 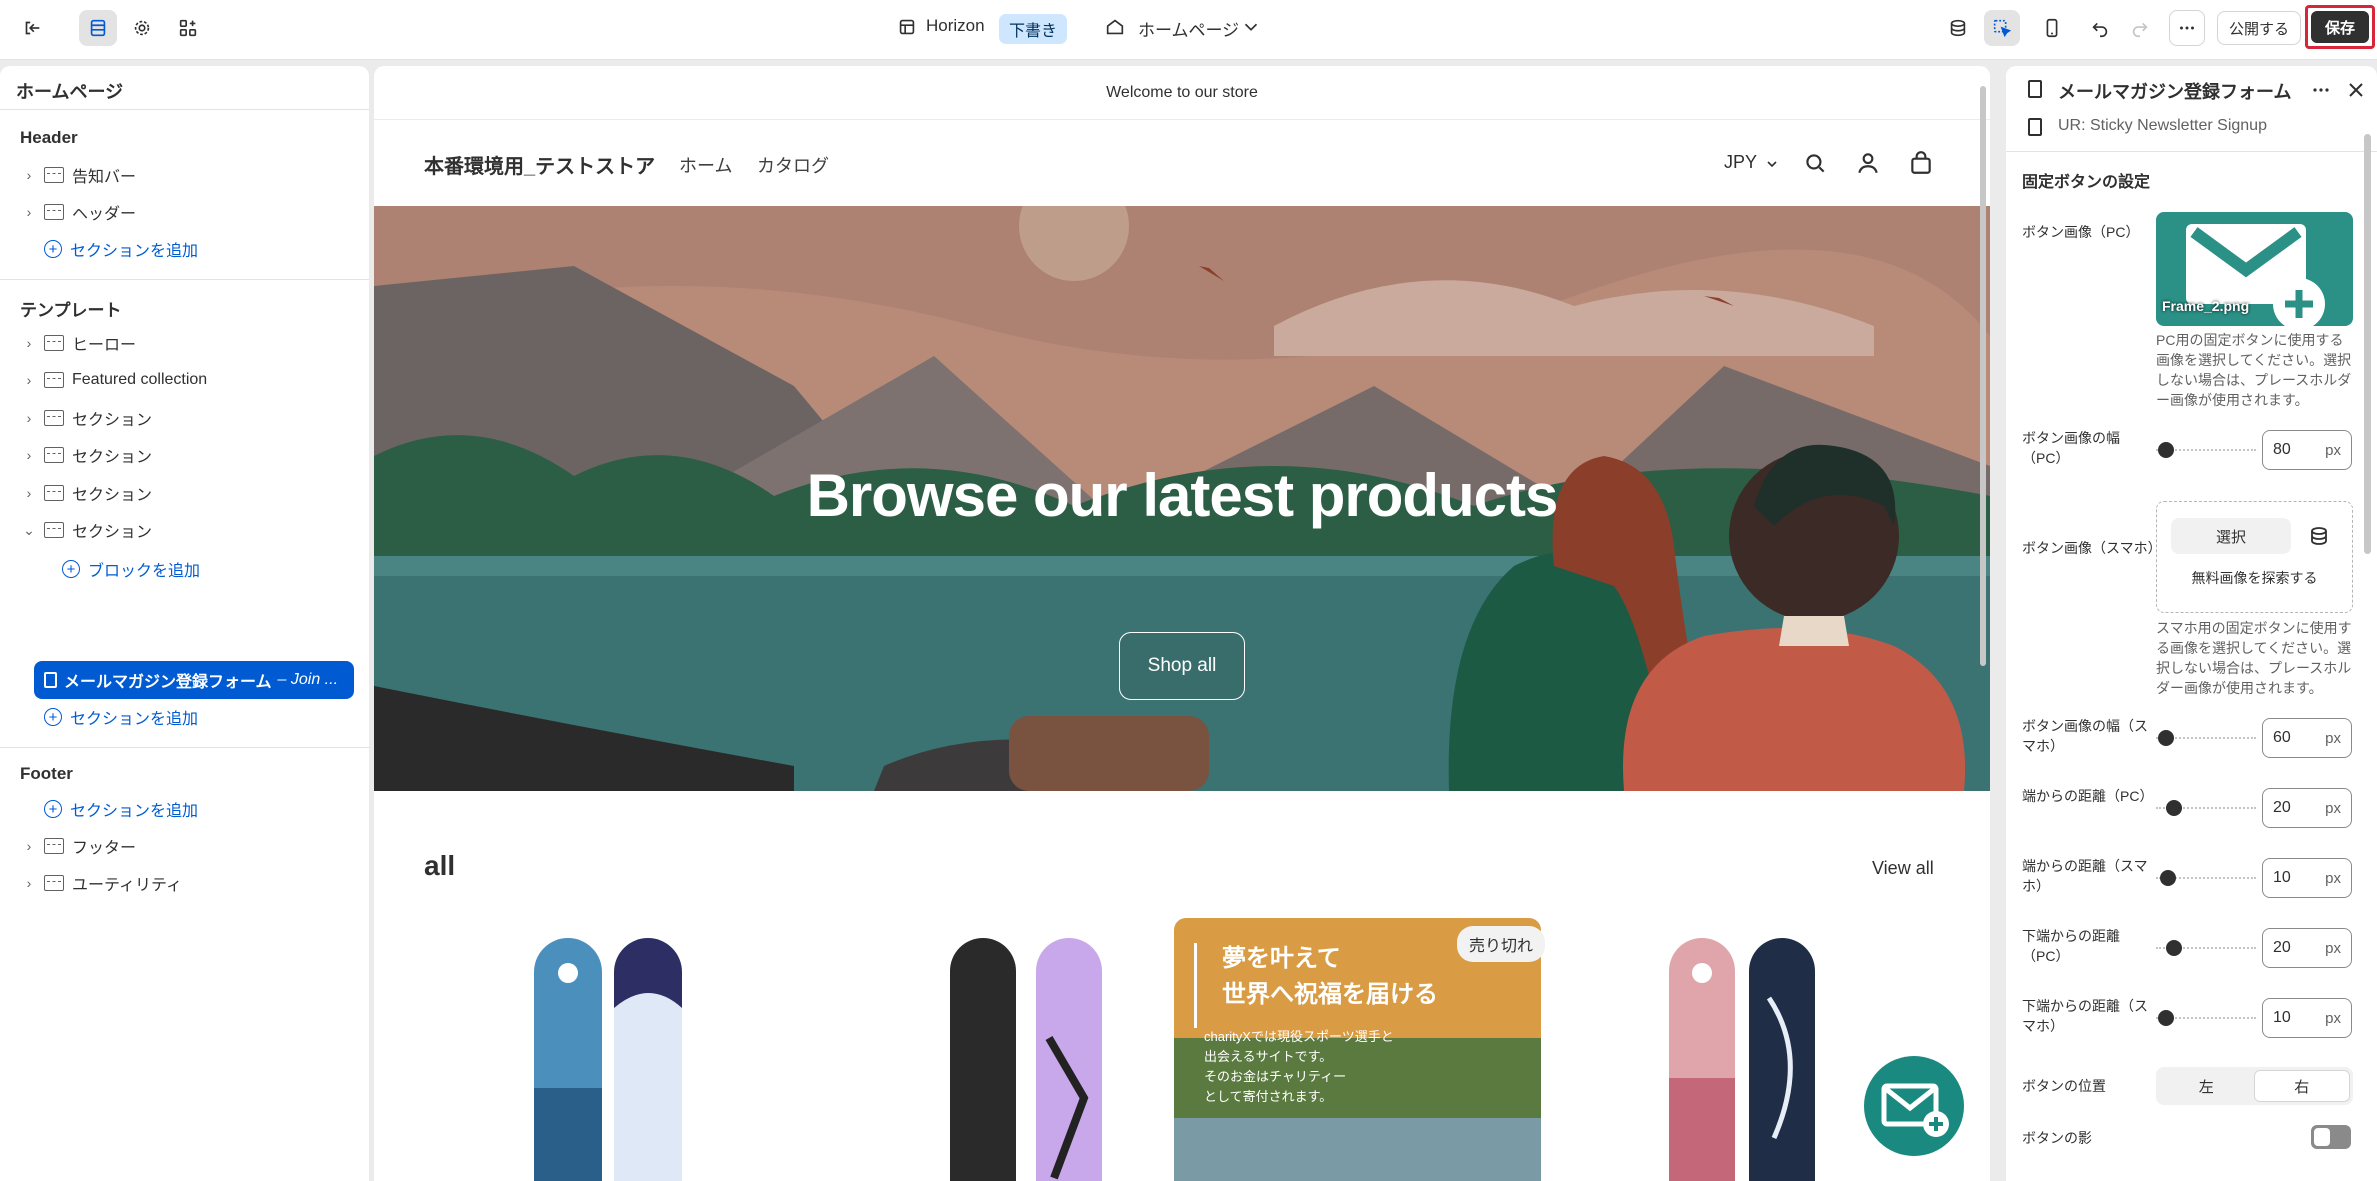 What do you see at coordinates (71, 310) in the screenshot?
I see `template-group-title: テンプレート` at bounding box center [71, 310].